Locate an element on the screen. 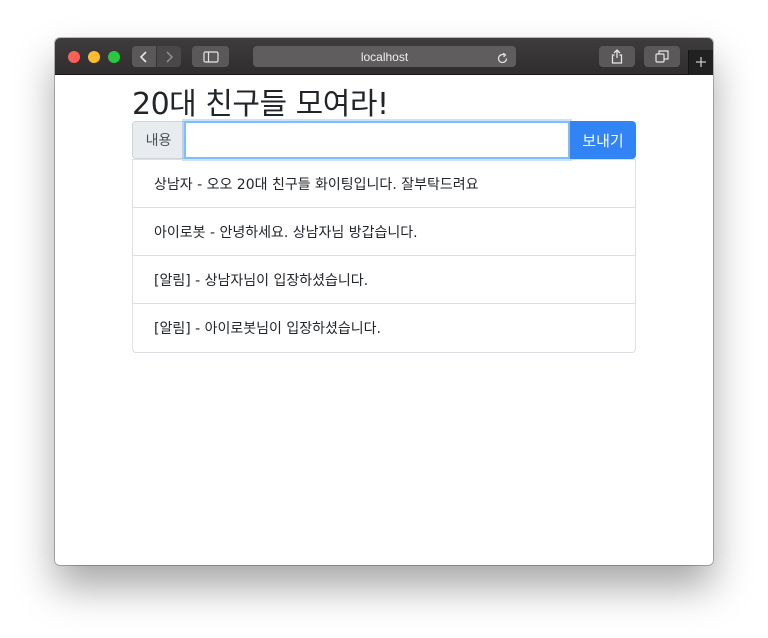 The width and height of the screenshot is (768, 638). address-bar: localhost is located at coordinates (384, 56).